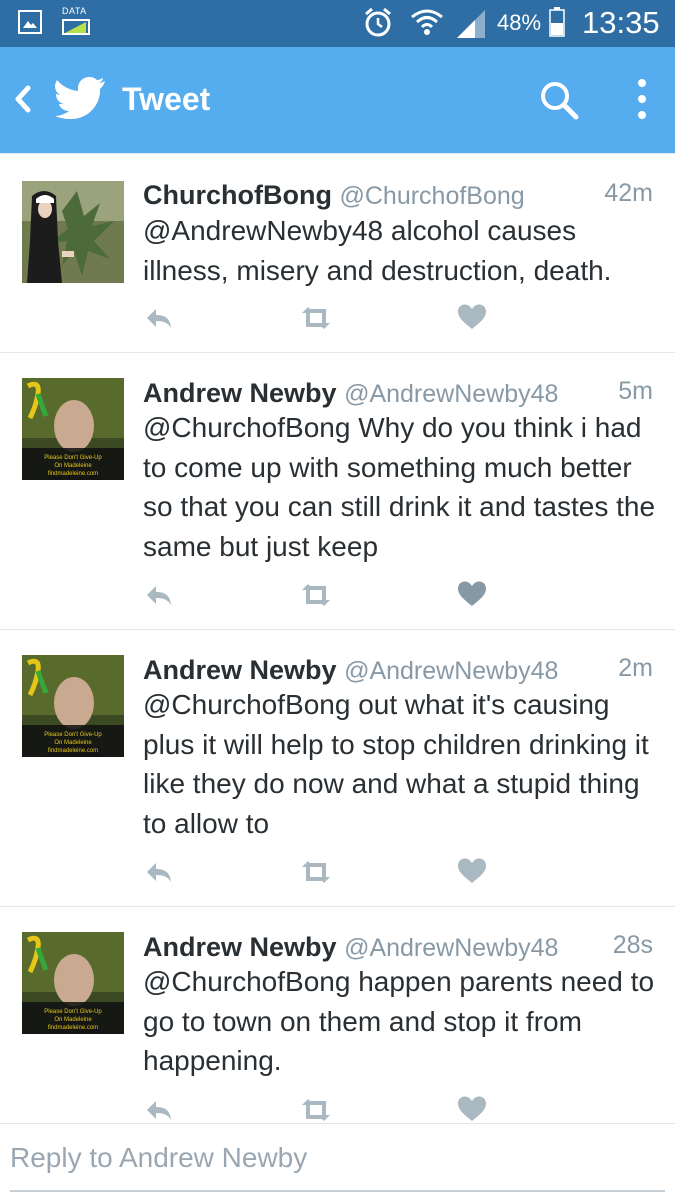  What do you see at coordinates (432, 196) in the screenshot?
I see `author-handle: @ChurchofBong` at bounding box center [432, 196].